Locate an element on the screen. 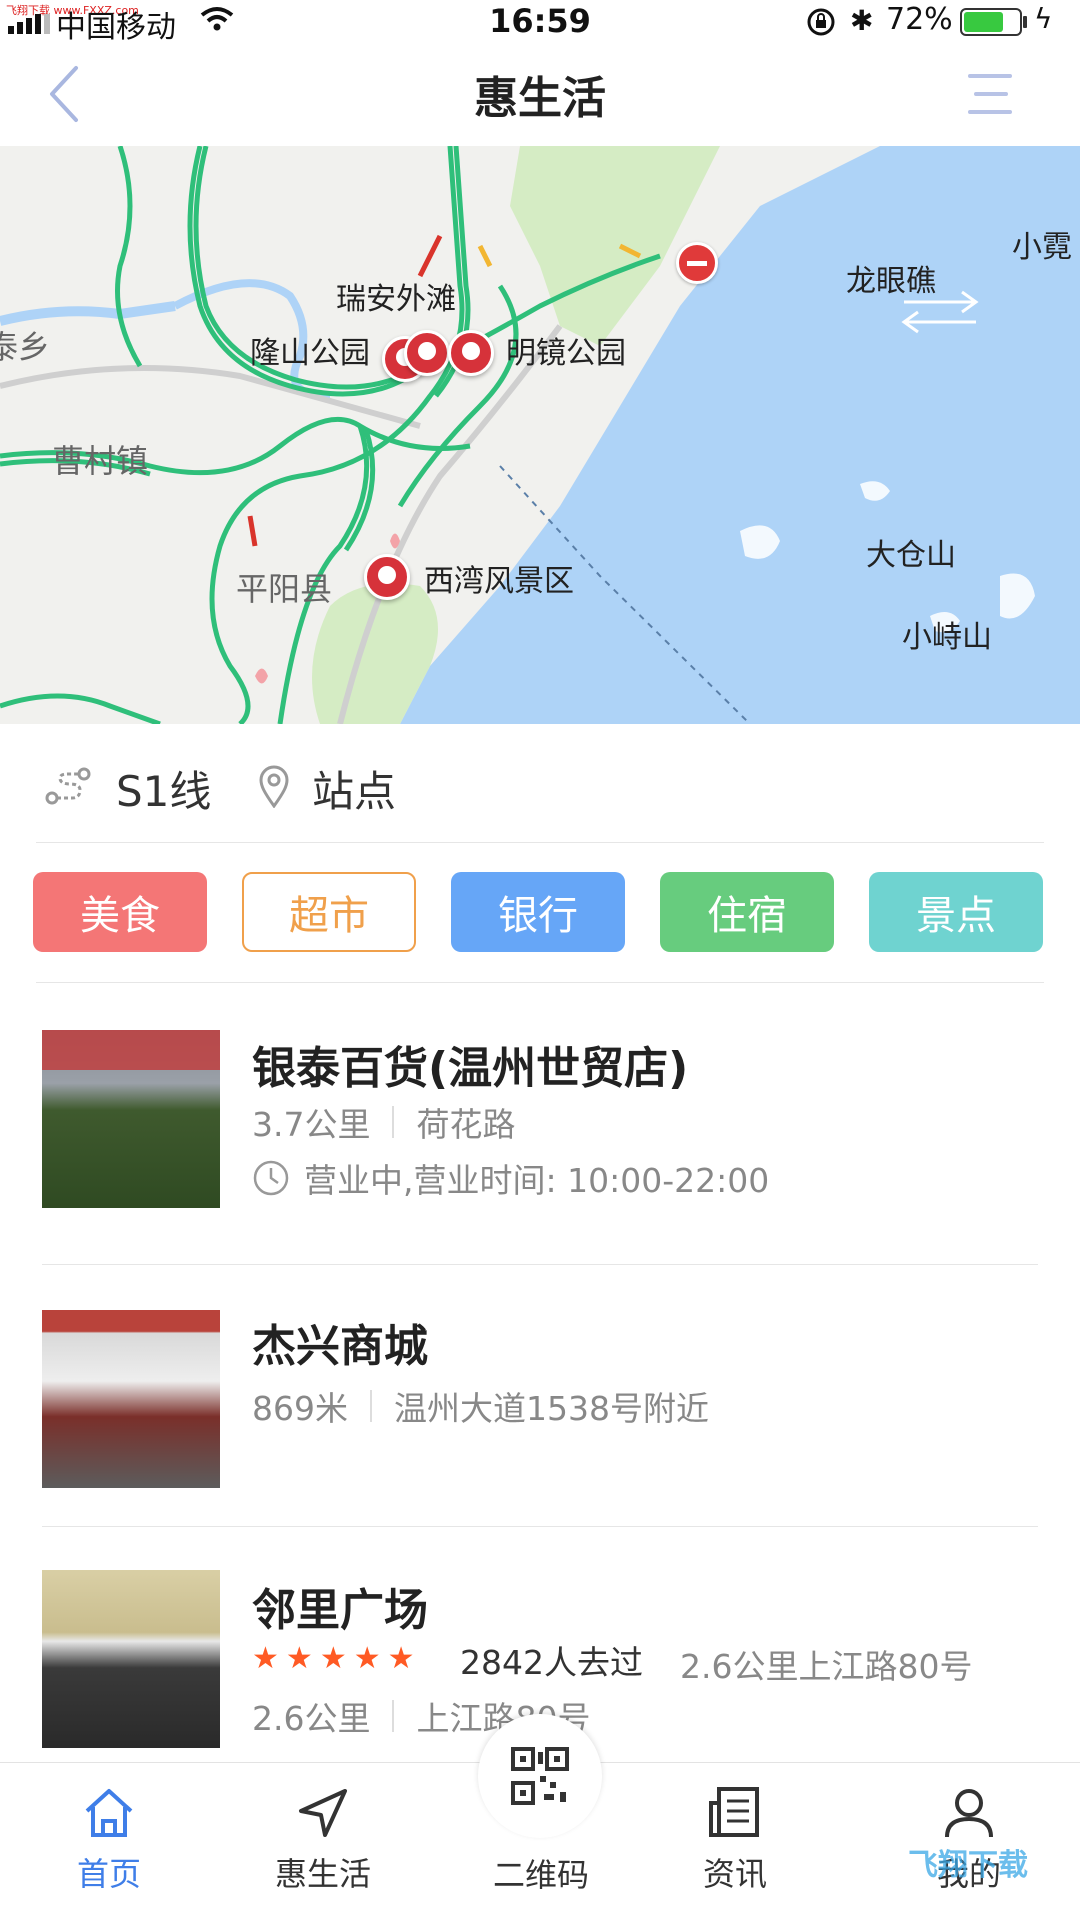 Image resolution: width=1080 pixels, height=1920 pixels. status-bar: 飞翔下载 www.FXXZ.com 中国移动 16:59 ✱ 72% ϟ is located at coordinates (540, 22).